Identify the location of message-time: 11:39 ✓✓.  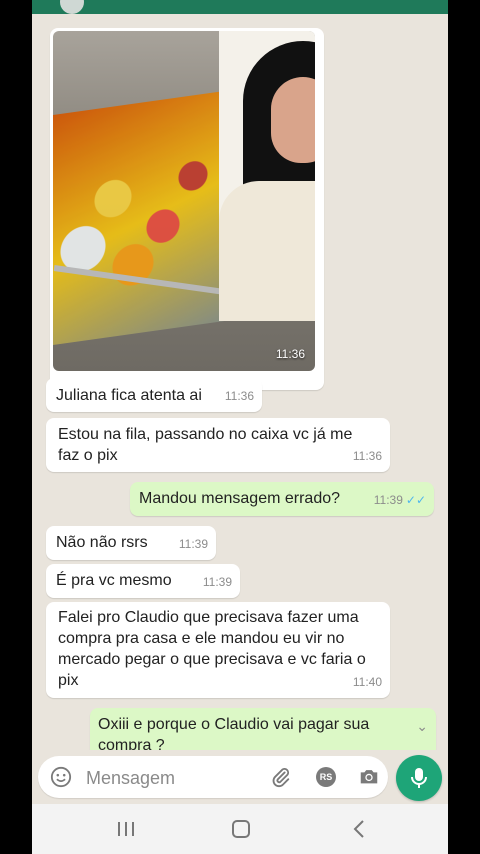
(400, 500).